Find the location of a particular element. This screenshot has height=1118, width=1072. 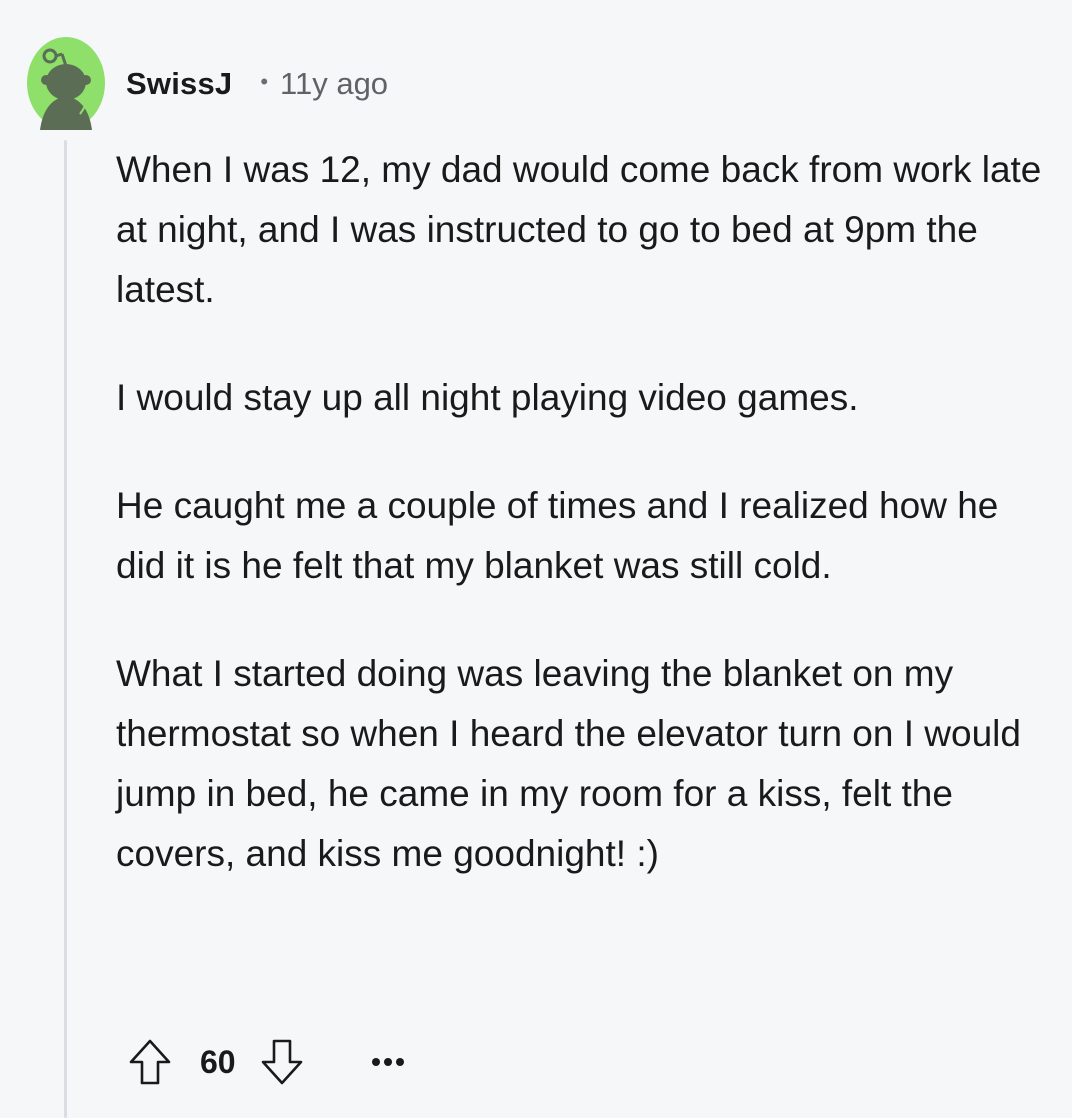

username: SwissJ is located at coordinates (179, 84).